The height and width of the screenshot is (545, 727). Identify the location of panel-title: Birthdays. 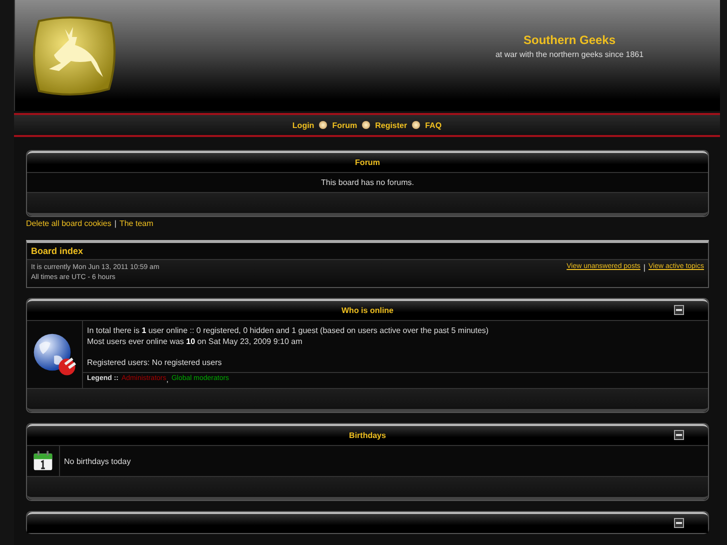
(367, 435).